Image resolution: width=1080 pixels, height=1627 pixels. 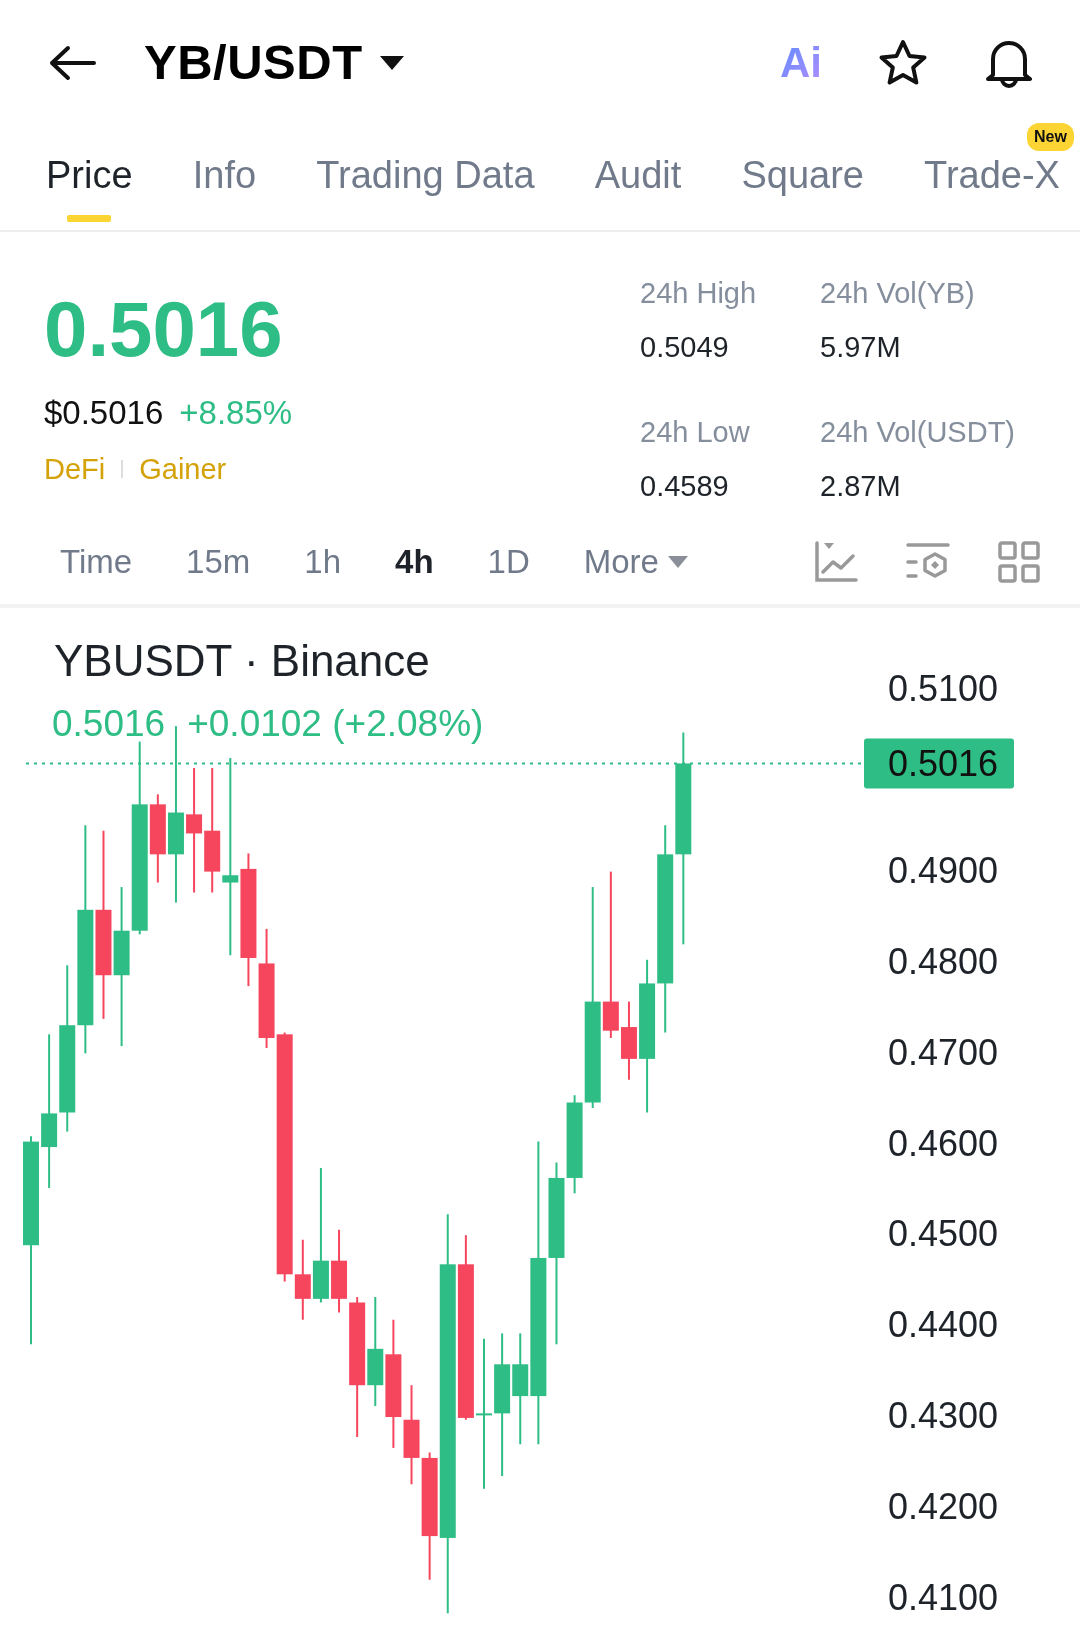 What do you see at coordinates (1019, 562) in the screenshot?
I see `grid-icon` at bounding box center [1019, 562].